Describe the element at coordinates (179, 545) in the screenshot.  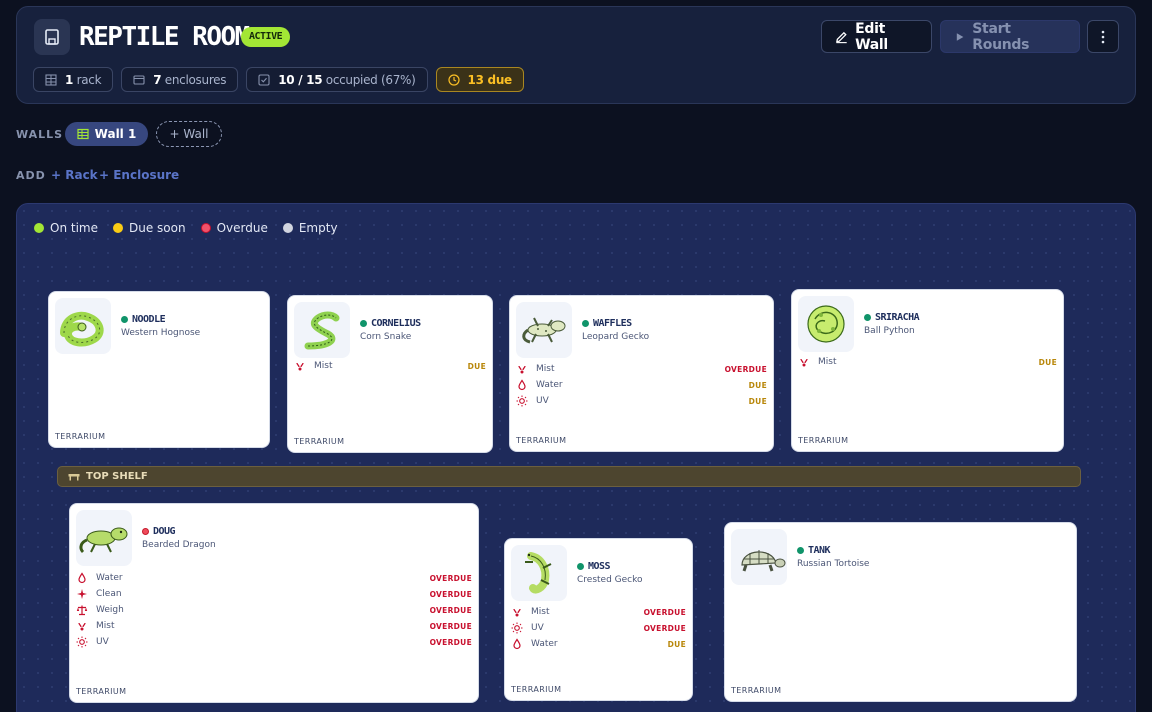
I see `enclosure-species: Bearded Dragon` at that location.